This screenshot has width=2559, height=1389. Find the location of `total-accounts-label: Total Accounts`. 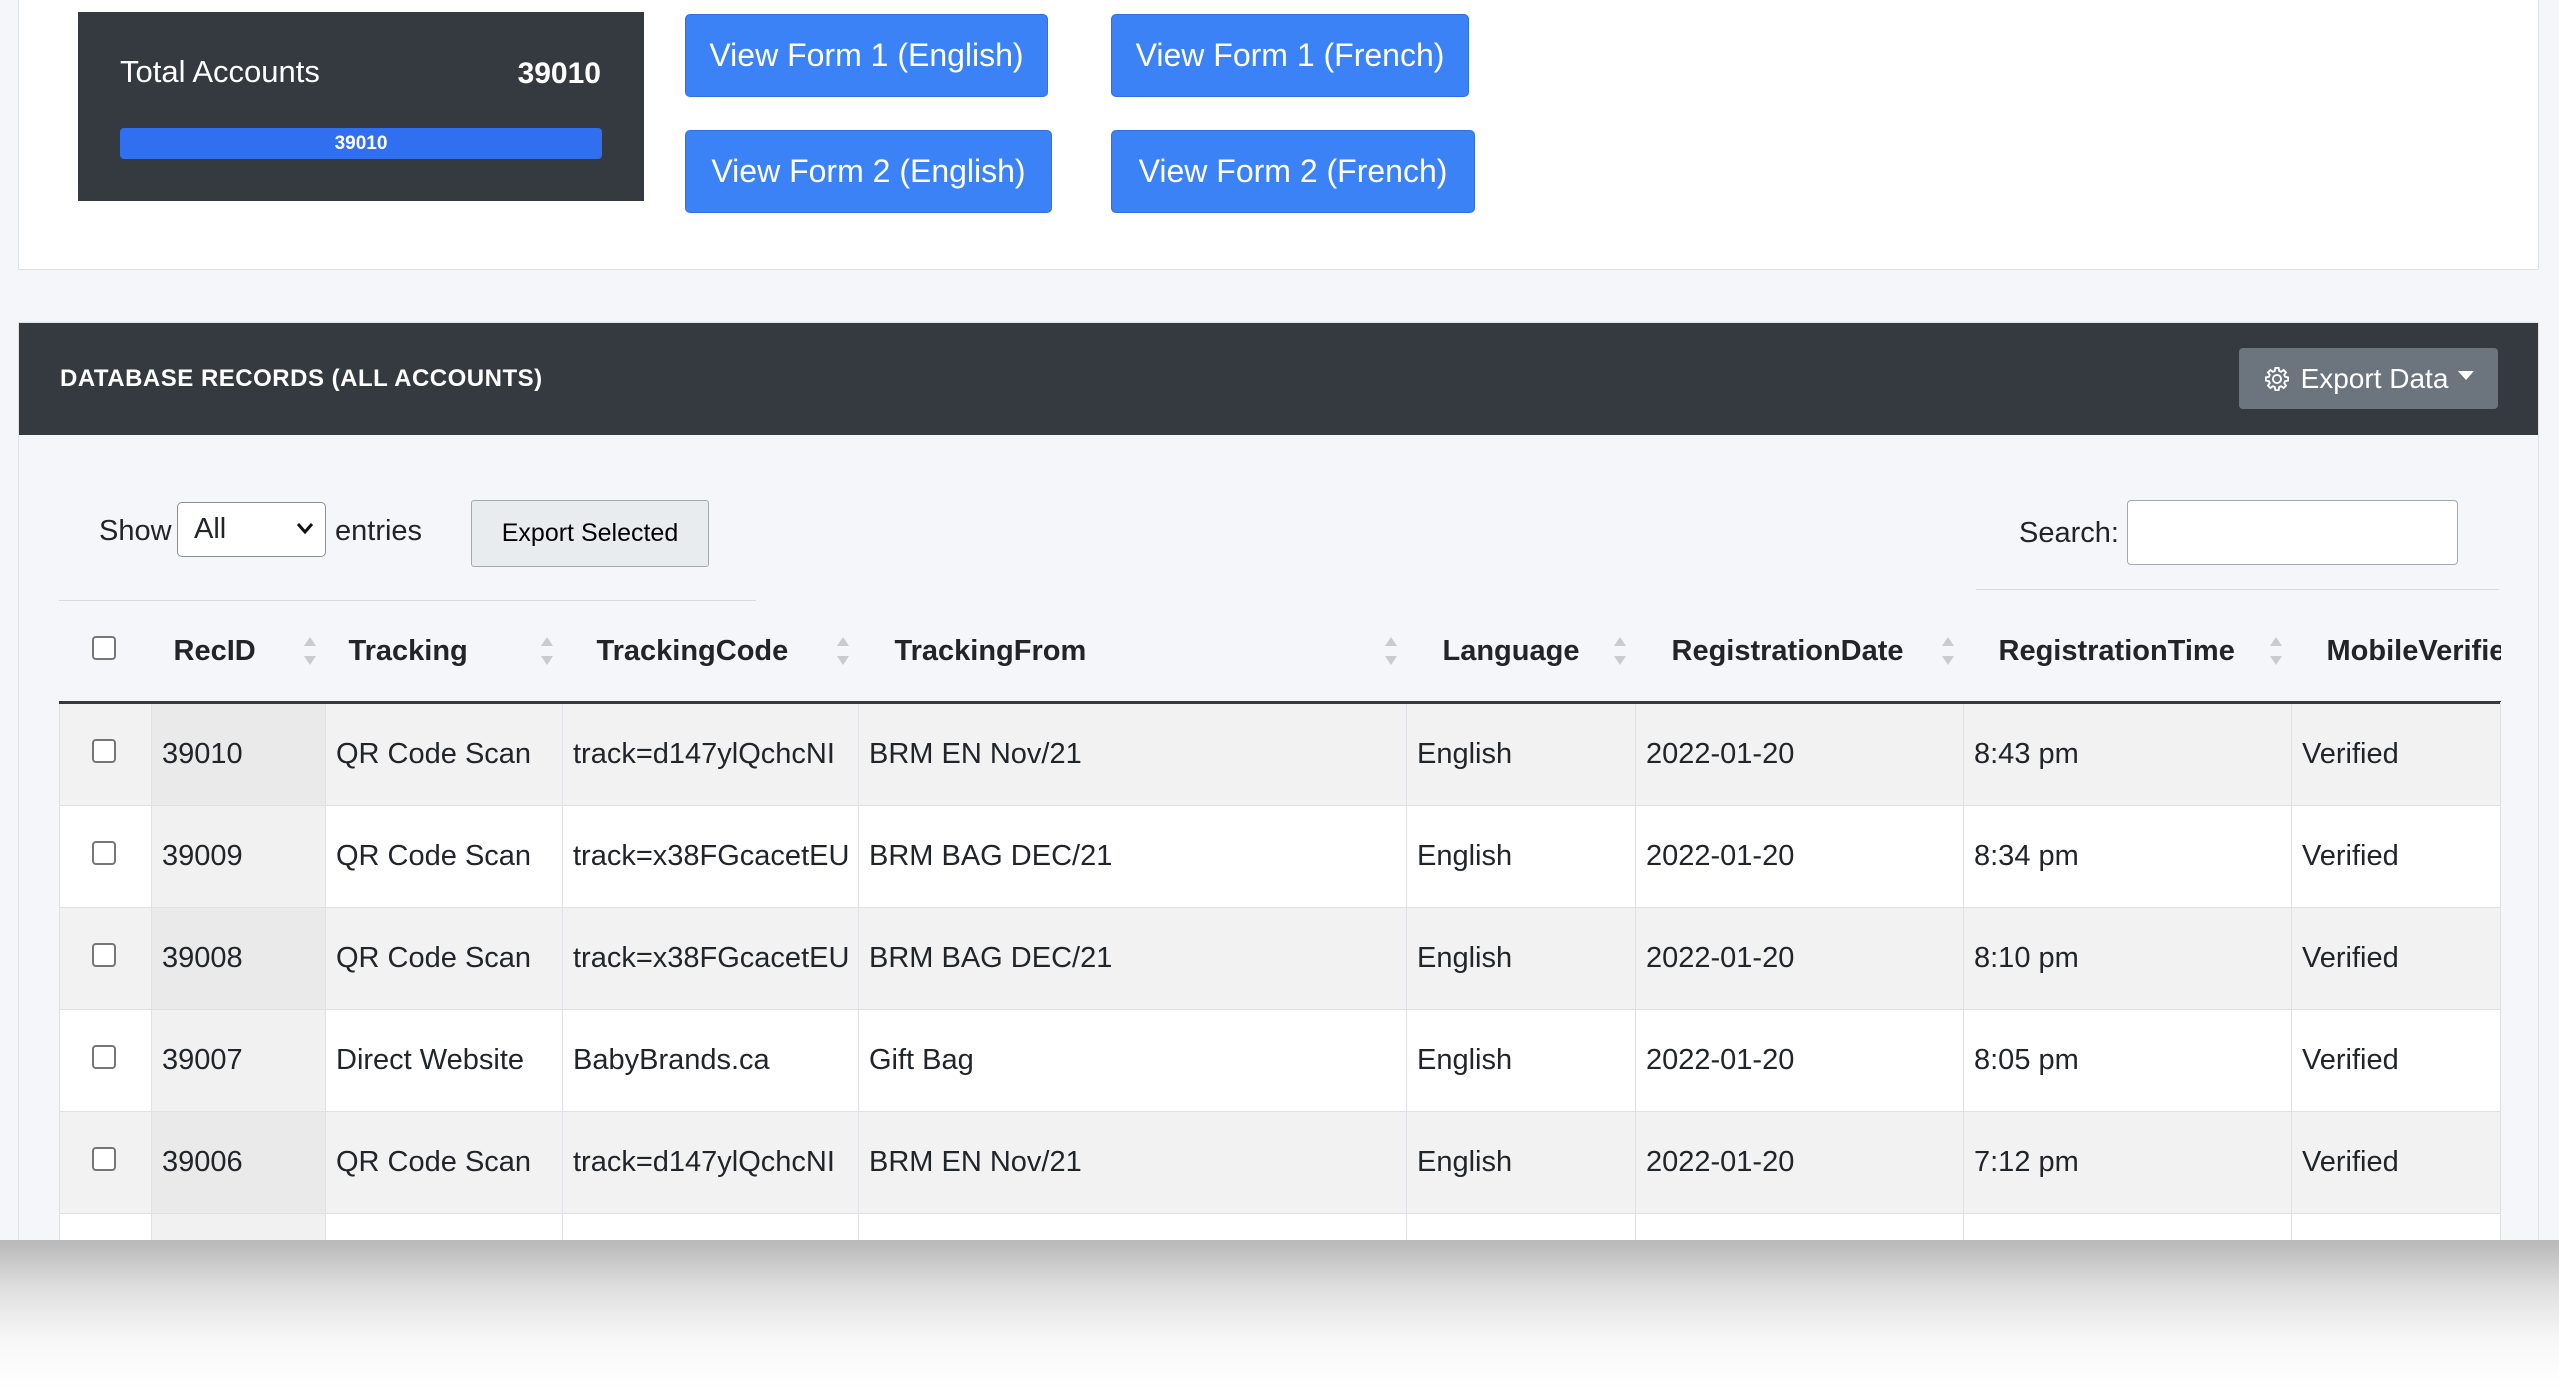

total-accounts-label: Total Accounts is located at coordinates (220, 71).